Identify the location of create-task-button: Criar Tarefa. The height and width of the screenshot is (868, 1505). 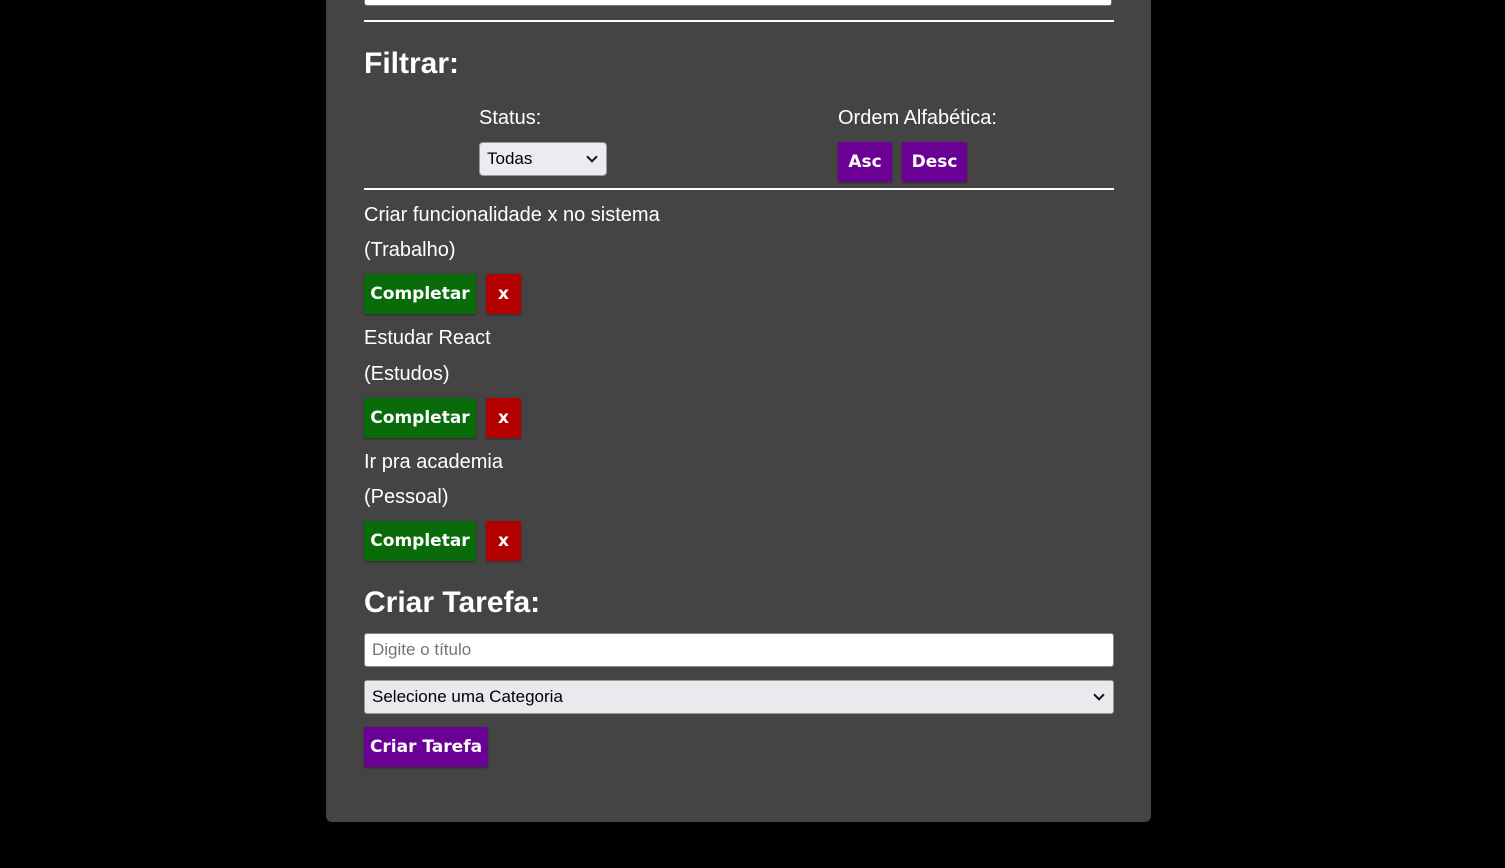
(426, 747).